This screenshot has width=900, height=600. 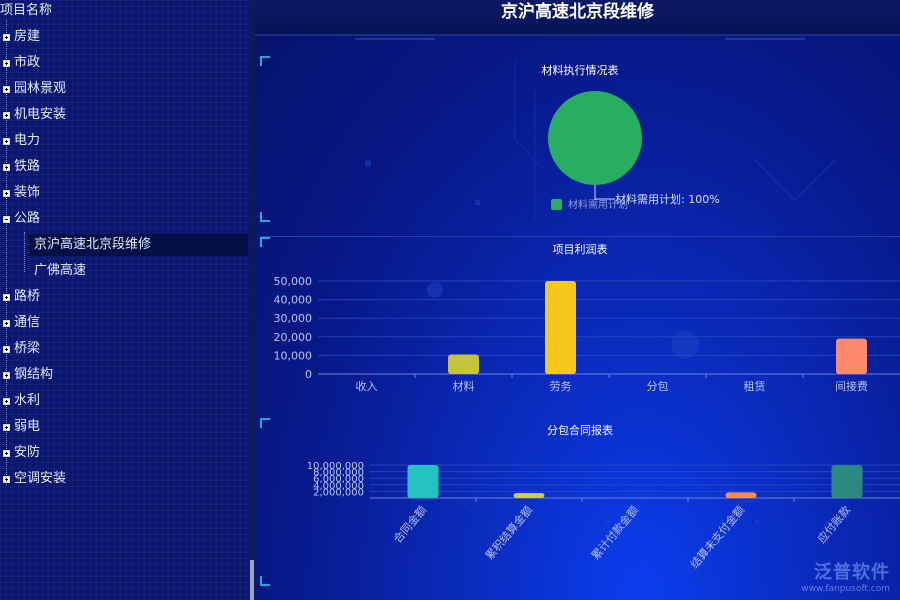 What do you see at coordinates (765, 36) in the screenshot?
I see `title-decoration-right` at bounding box center [765, 36].